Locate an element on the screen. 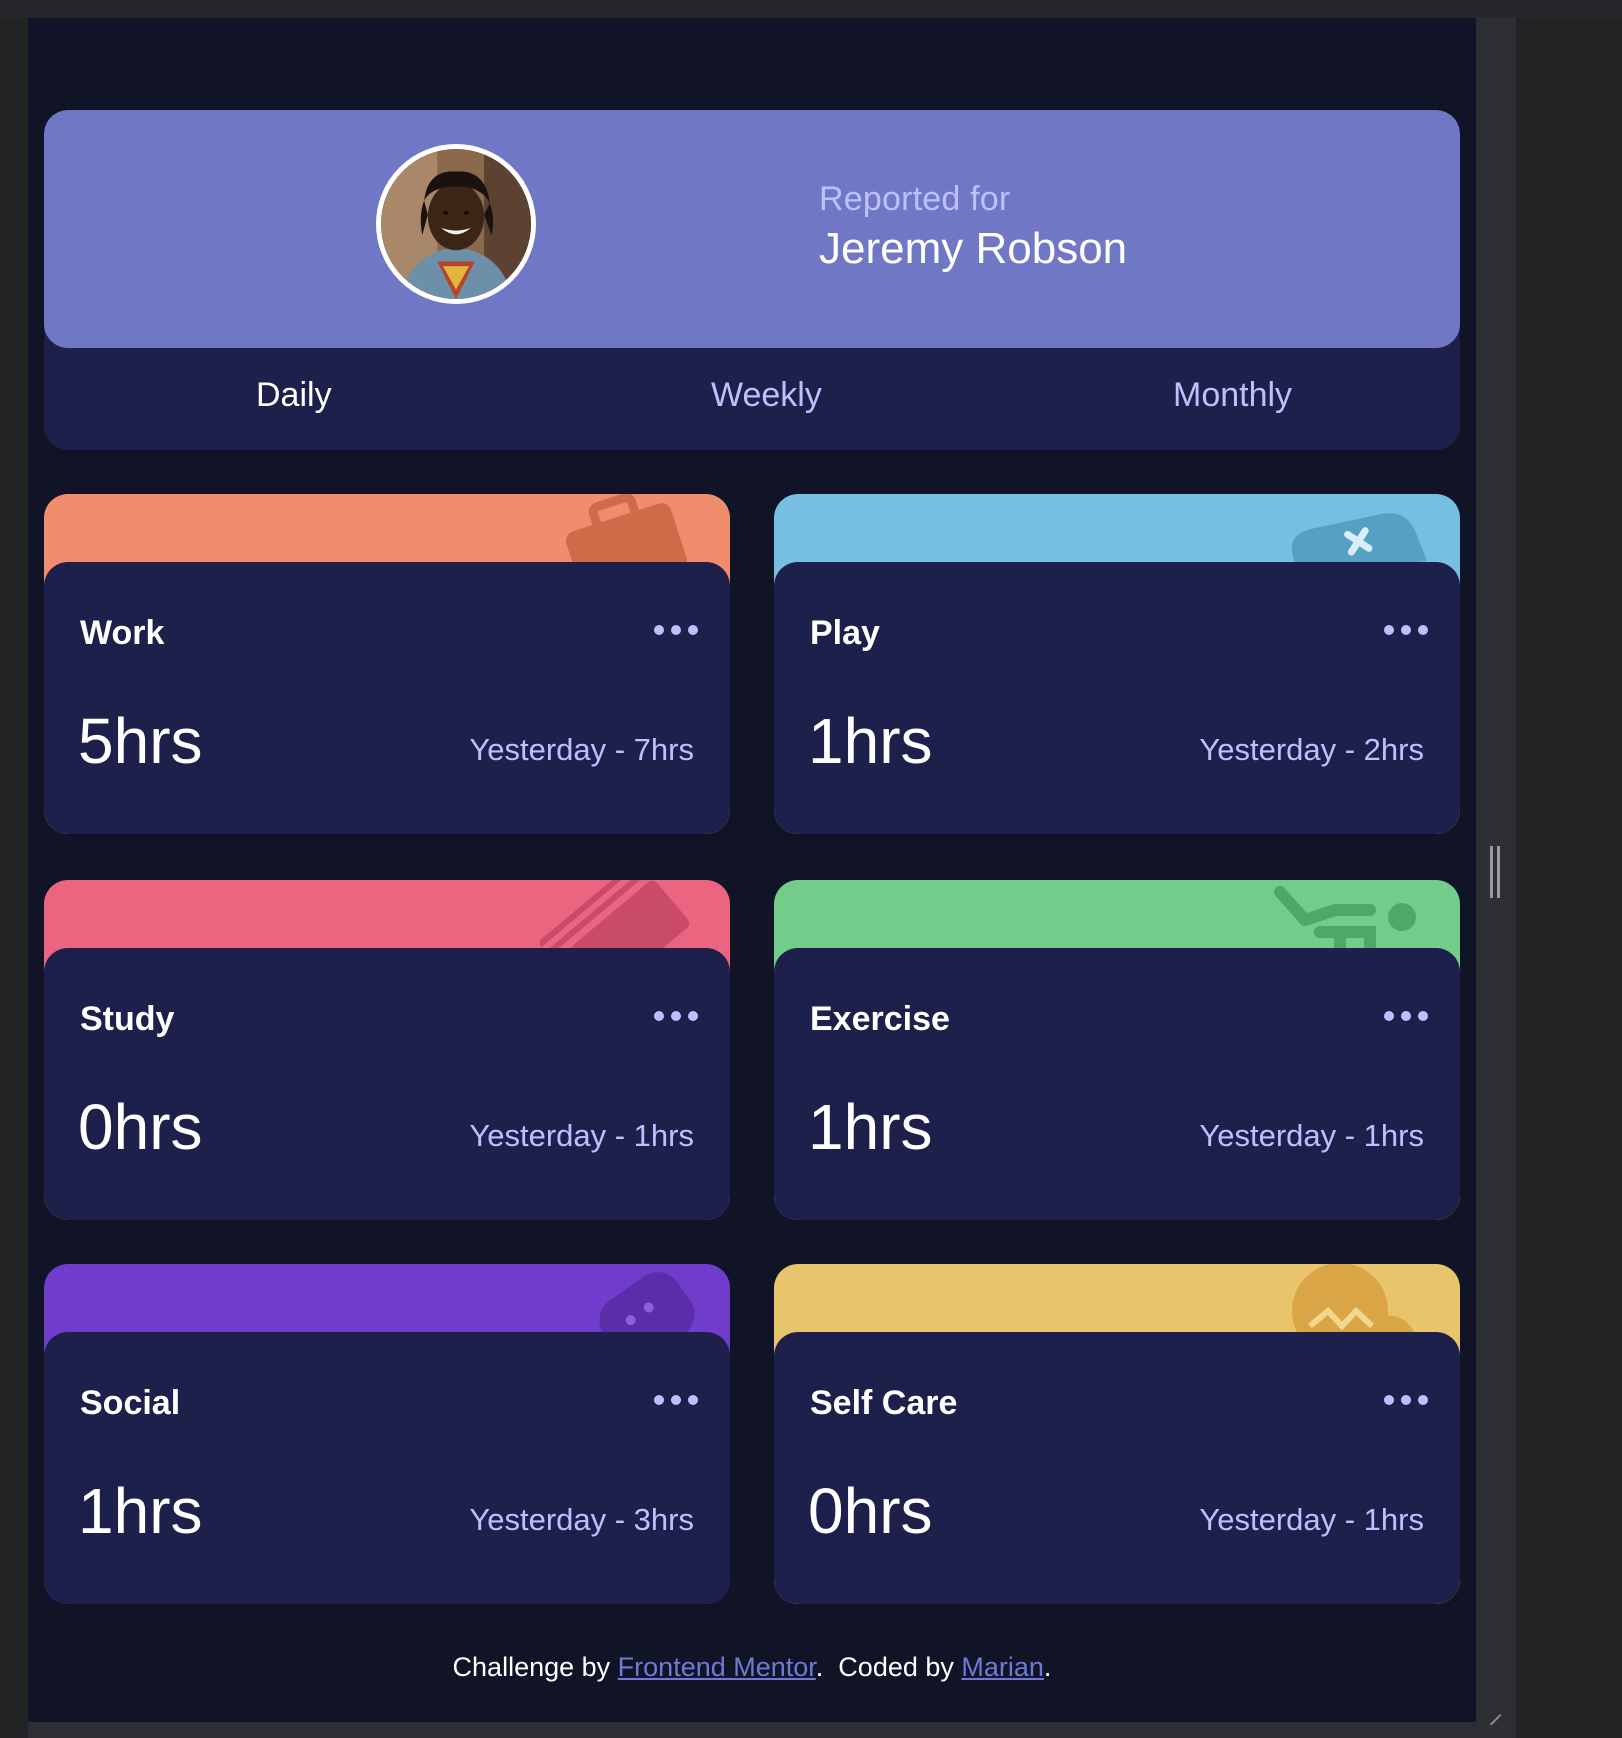  author-link: Marian is located at coordinates (1002, 1667).